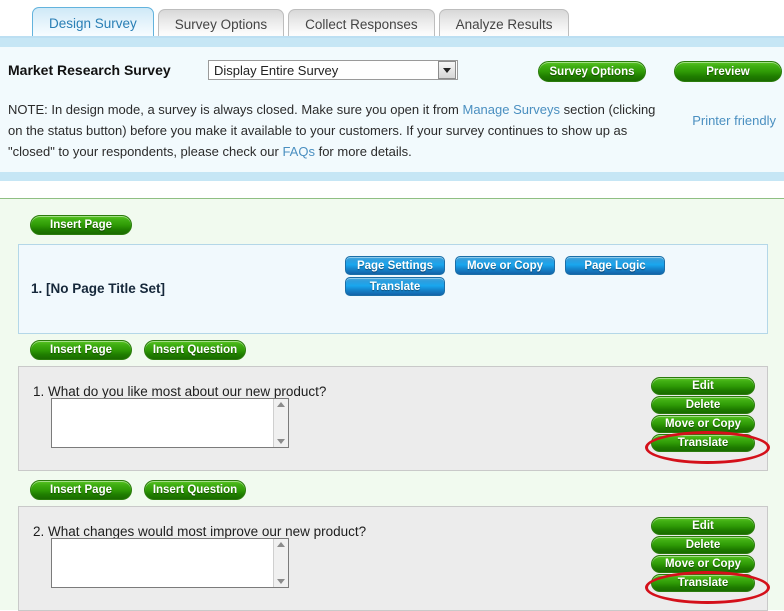 This screenshot has height=611, width=784. What do you see at coordinates (703, 386) in the screenshot?
I see `question-1-edit-button: Edit` at bounding box center [703, 386].